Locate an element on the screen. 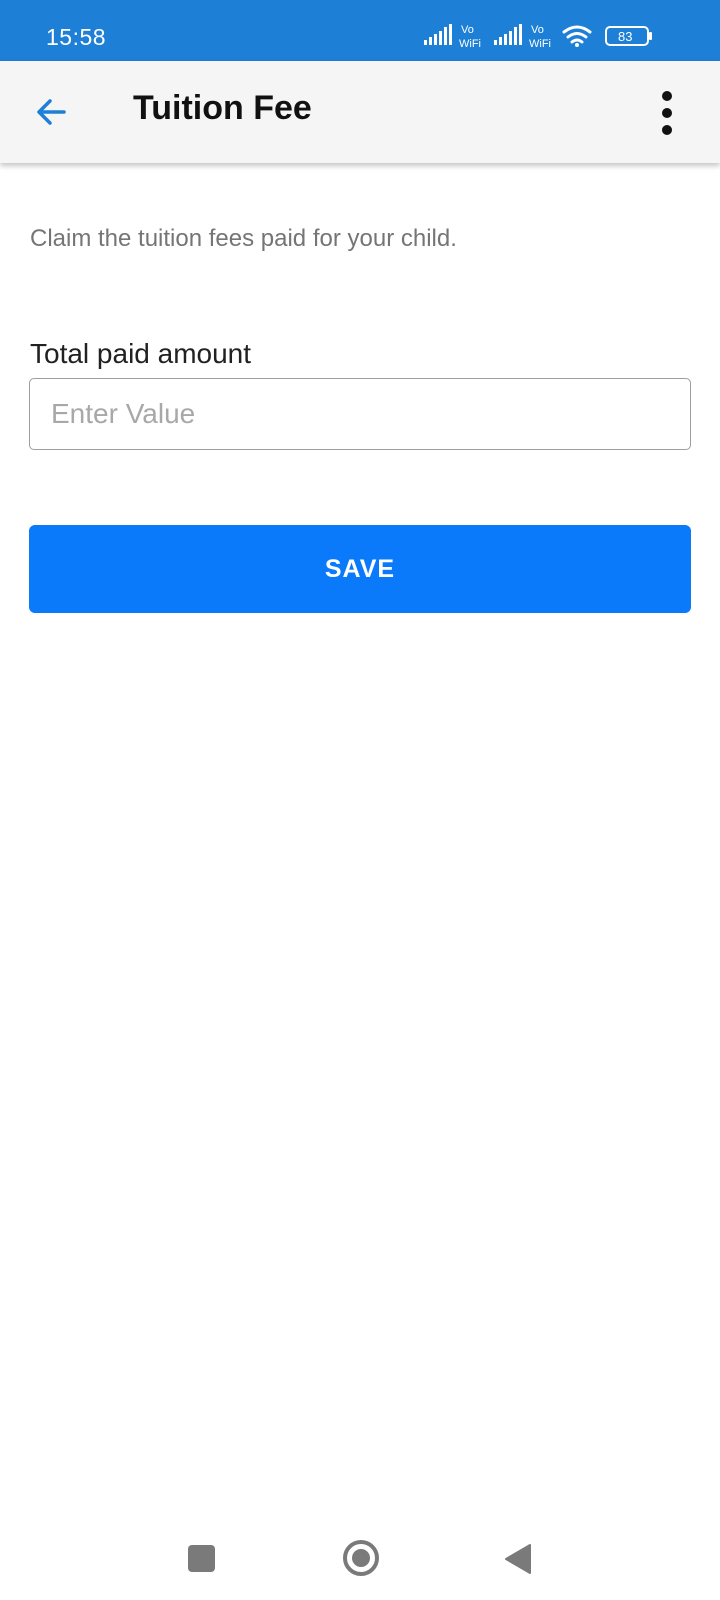 This screenshot has width=720, height=1600. more-vertical-icon is located at coordinates (668, 113).